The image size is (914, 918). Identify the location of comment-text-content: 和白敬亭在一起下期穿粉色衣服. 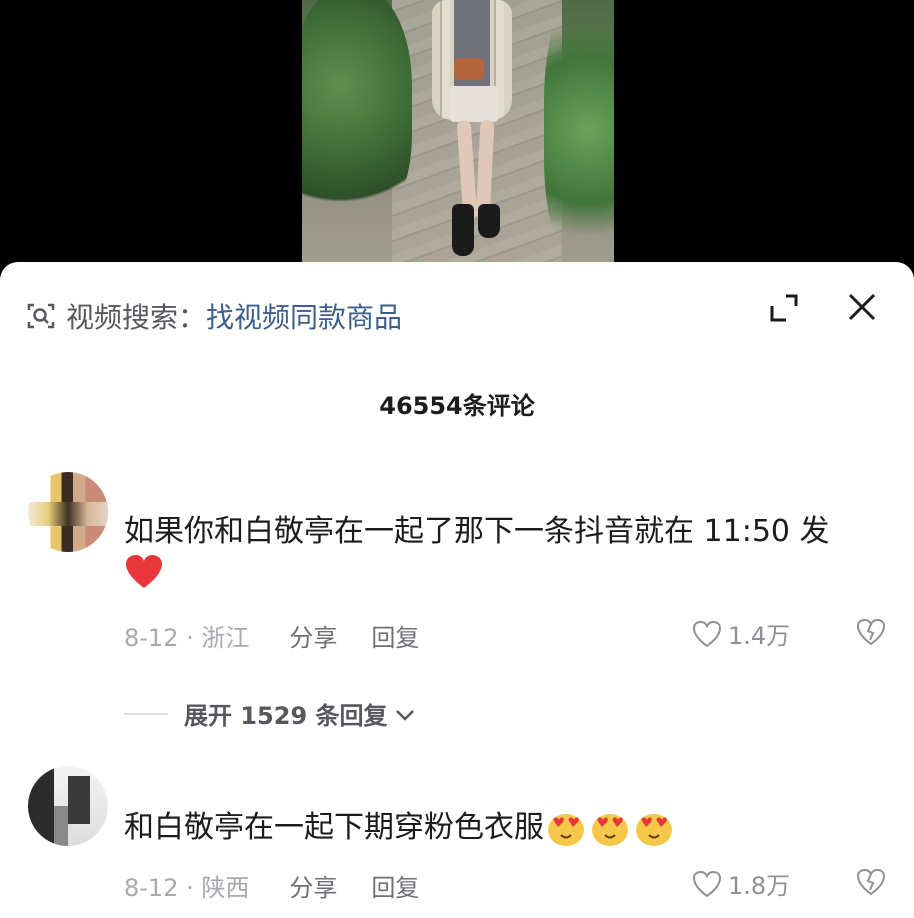
(334, 827).